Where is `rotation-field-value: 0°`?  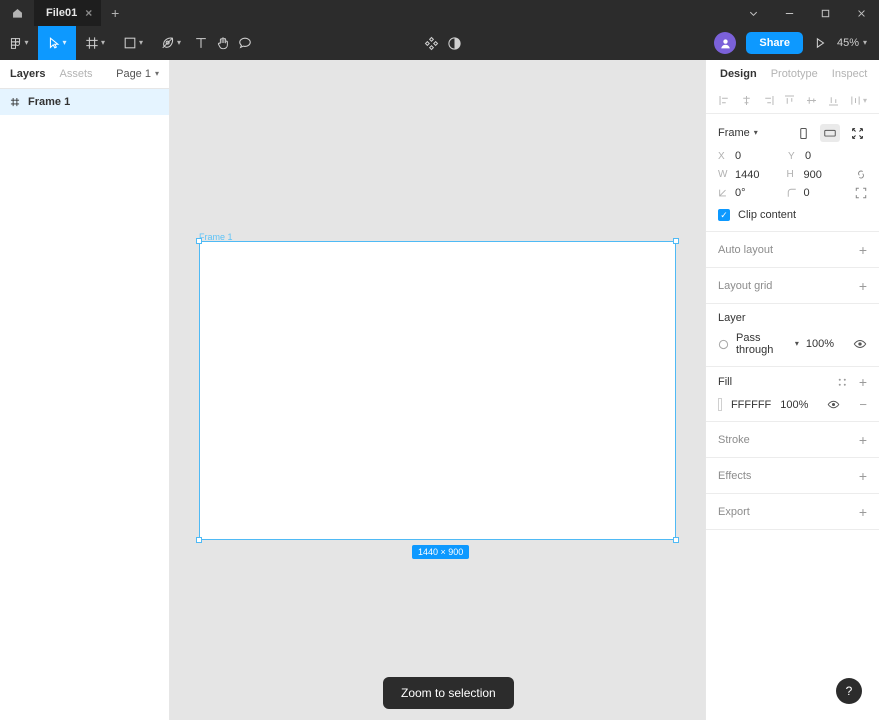
rotation-field-value: 0° is located at coordinates (740, 193).